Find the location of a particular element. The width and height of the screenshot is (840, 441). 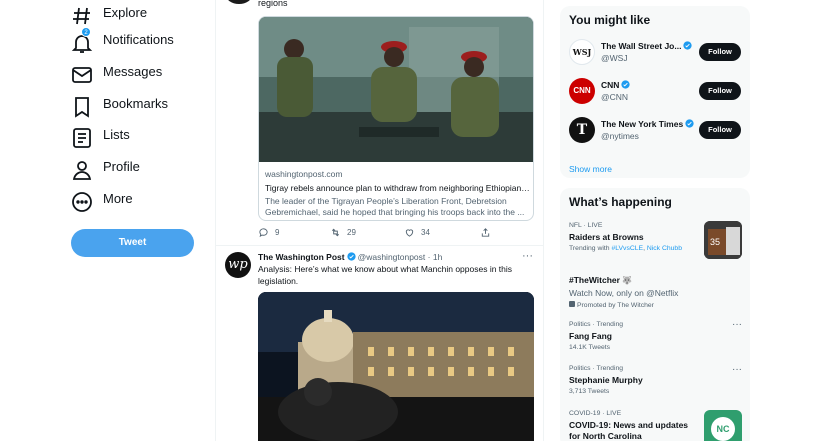

avatar: WSJ is located at coordinates (582, 52).